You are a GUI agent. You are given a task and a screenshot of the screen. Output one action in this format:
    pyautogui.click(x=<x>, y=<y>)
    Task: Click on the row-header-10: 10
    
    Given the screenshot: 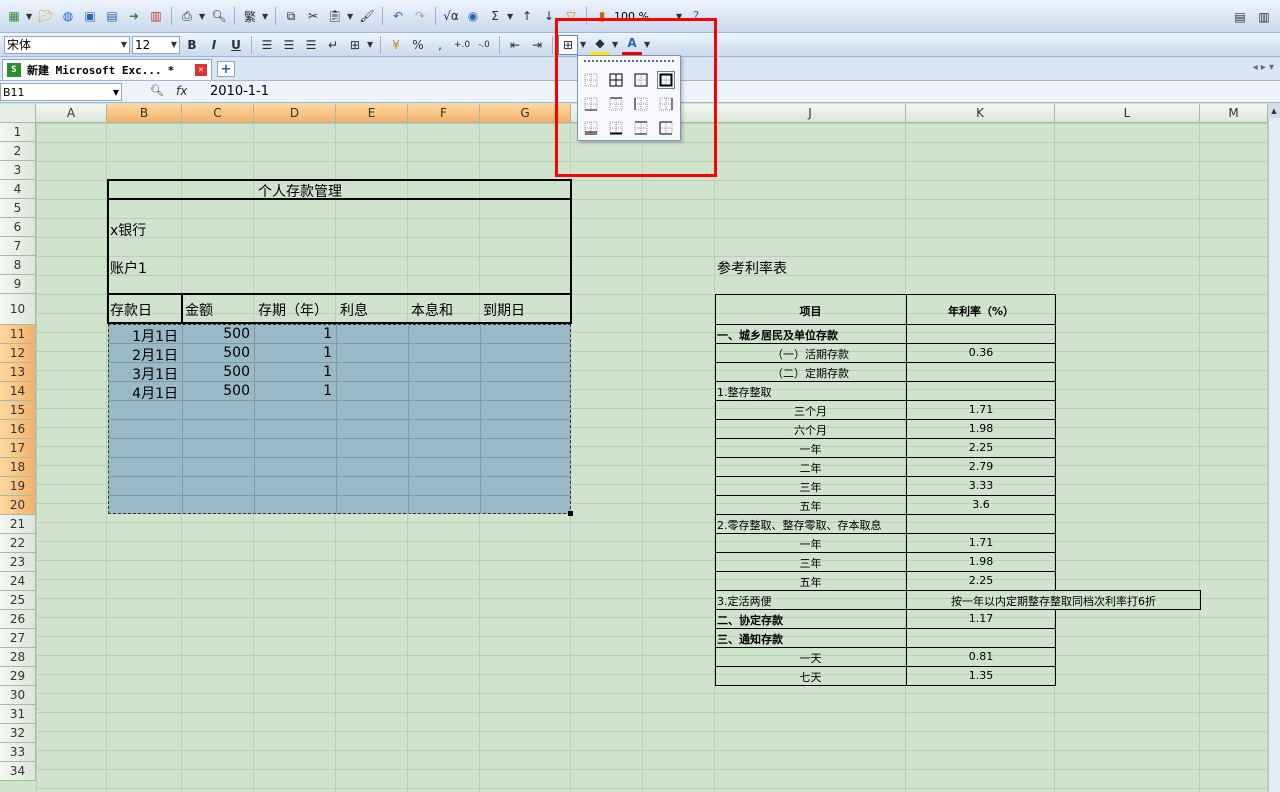 What is the action you would take?
    pyautogui.click(x=18, y=309)
    